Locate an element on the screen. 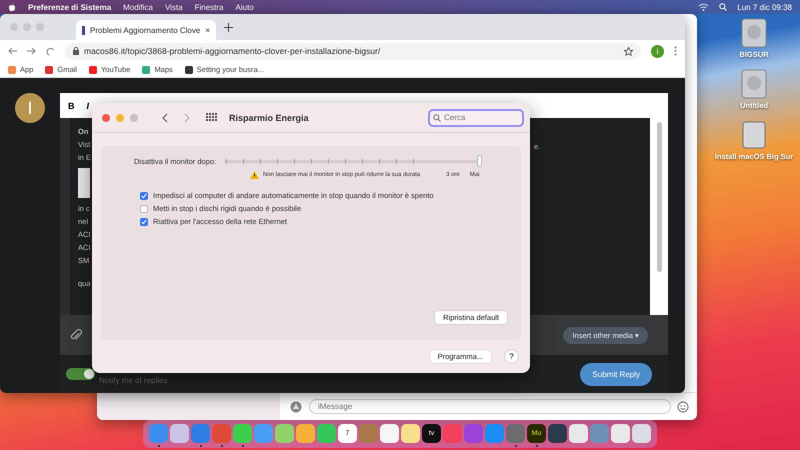 This screenshot has height=450, width=800. favicon-icon is located at coordinates (84, 30).